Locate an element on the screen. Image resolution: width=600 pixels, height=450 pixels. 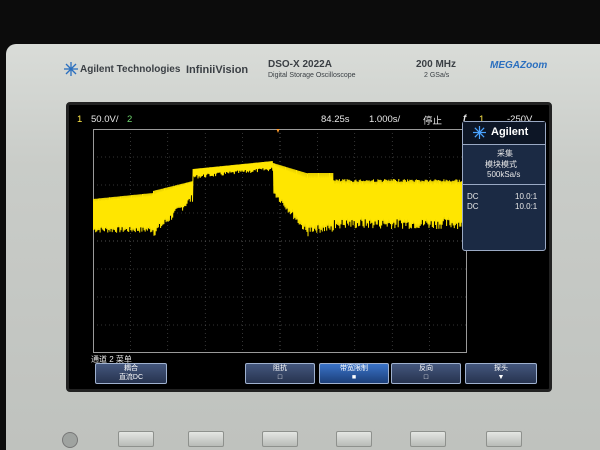
agilent-logo-icon is located at coordinates (479, 135).